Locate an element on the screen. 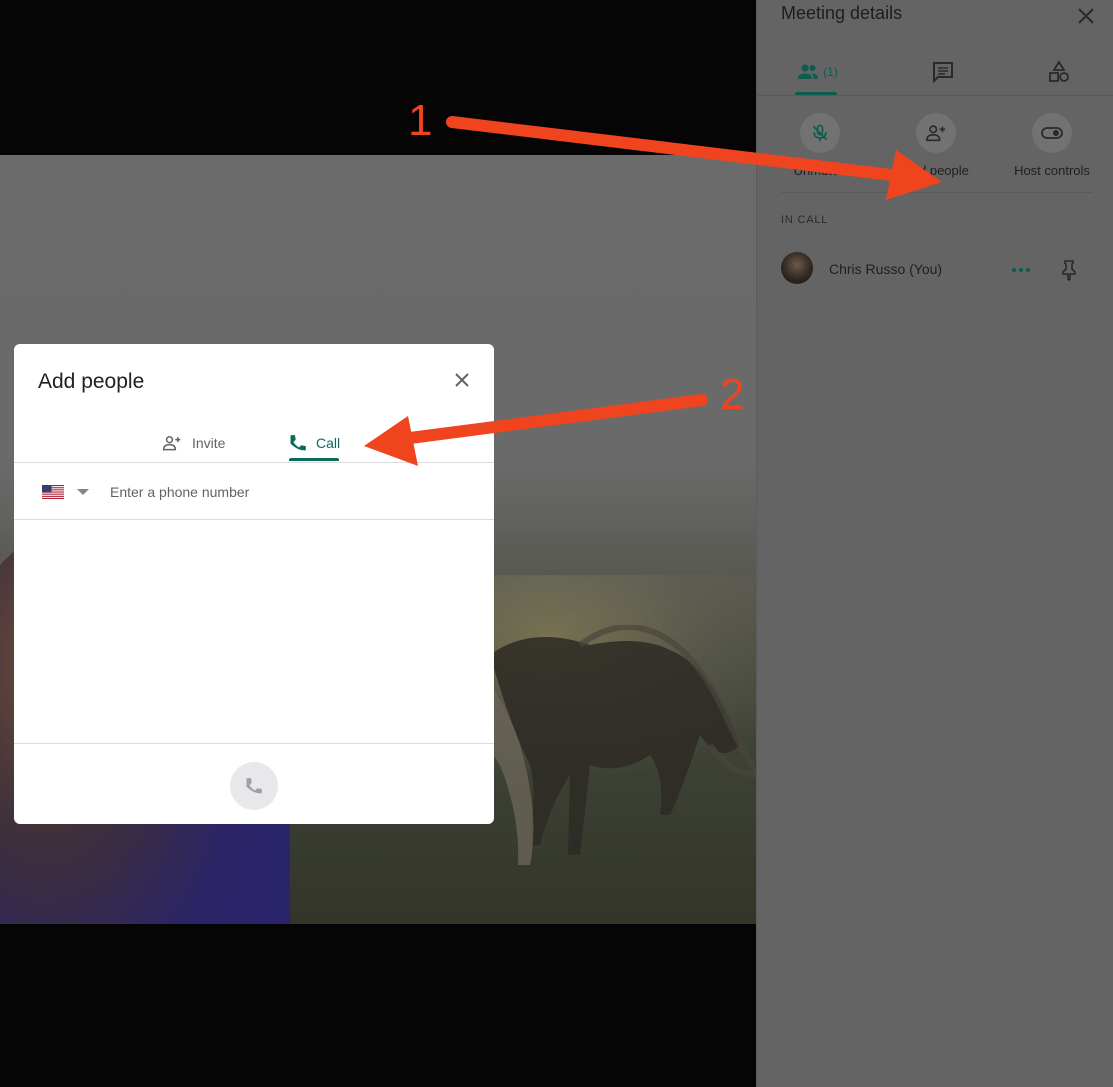  phone-entry-row is located at coordinates (254, 491).